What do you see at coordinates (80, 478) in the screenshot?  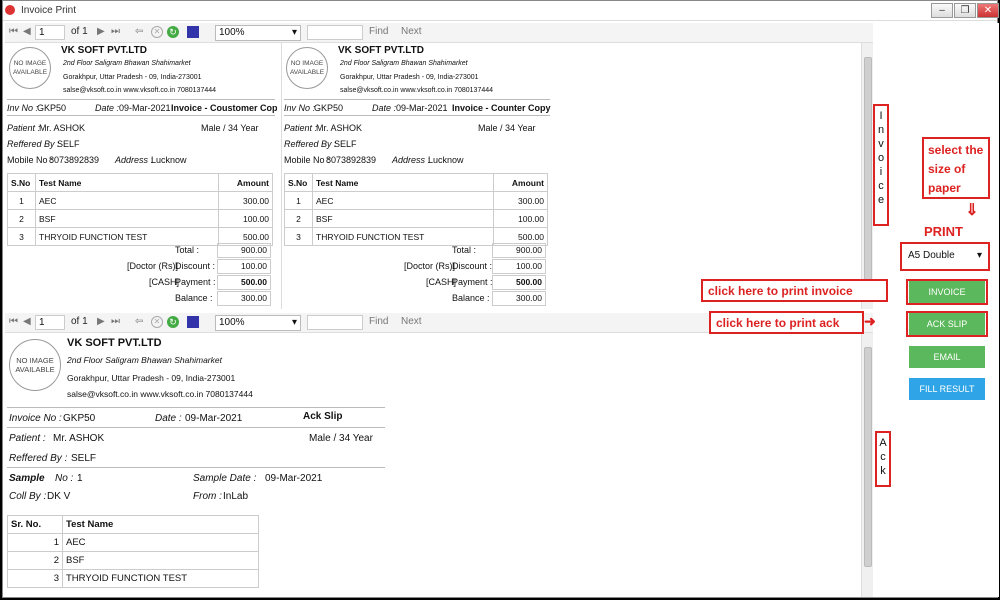 I see `sample-no: 1` at bounding box center [80, 478].